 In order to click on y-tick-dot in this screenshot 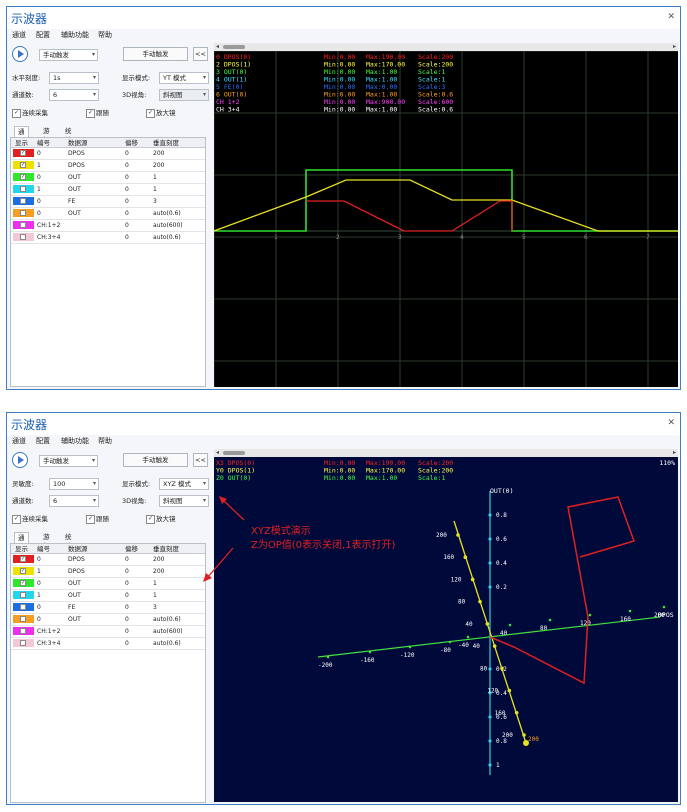, I will do `click(472, 579)`.